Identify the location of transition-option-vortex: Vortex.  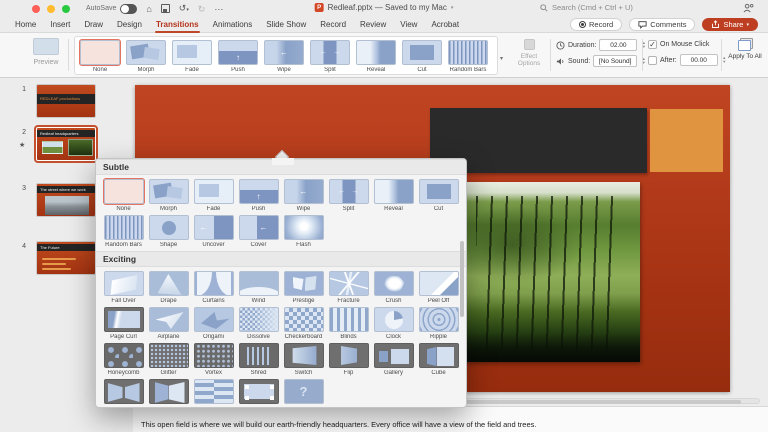
(213, 359).